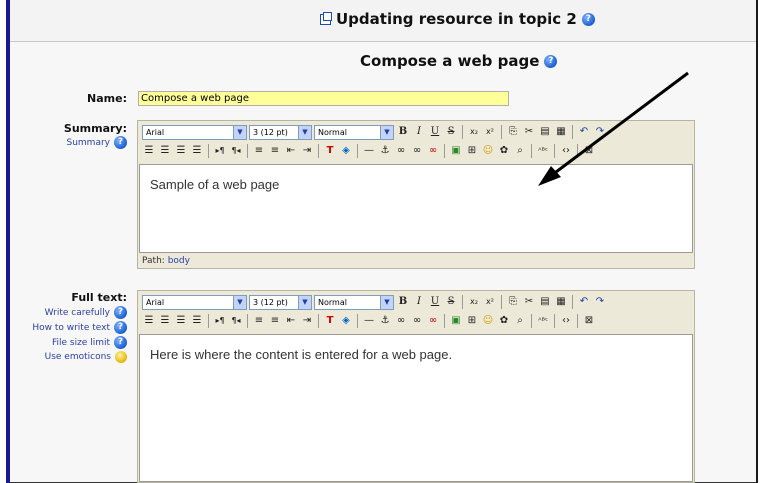 The height and width of the screenshot is (483, 767). I want to click on annotation-arrow, so click(613, 128).